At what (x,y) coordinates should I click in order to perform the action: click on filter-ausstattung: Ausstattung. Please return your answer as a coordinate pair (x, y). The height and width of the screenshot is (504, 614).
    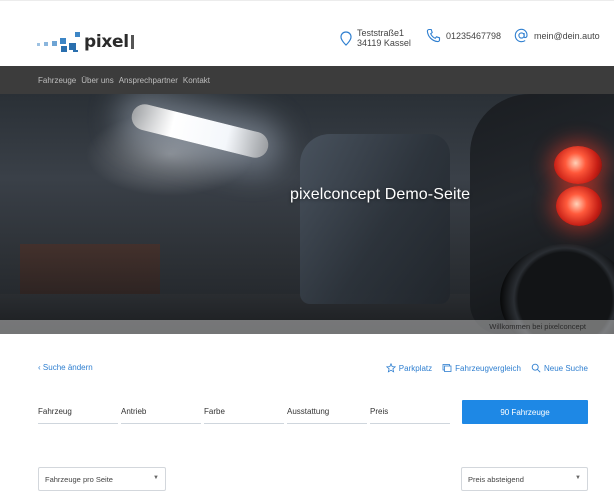
    Looking at the image, I should click on (327, 413).